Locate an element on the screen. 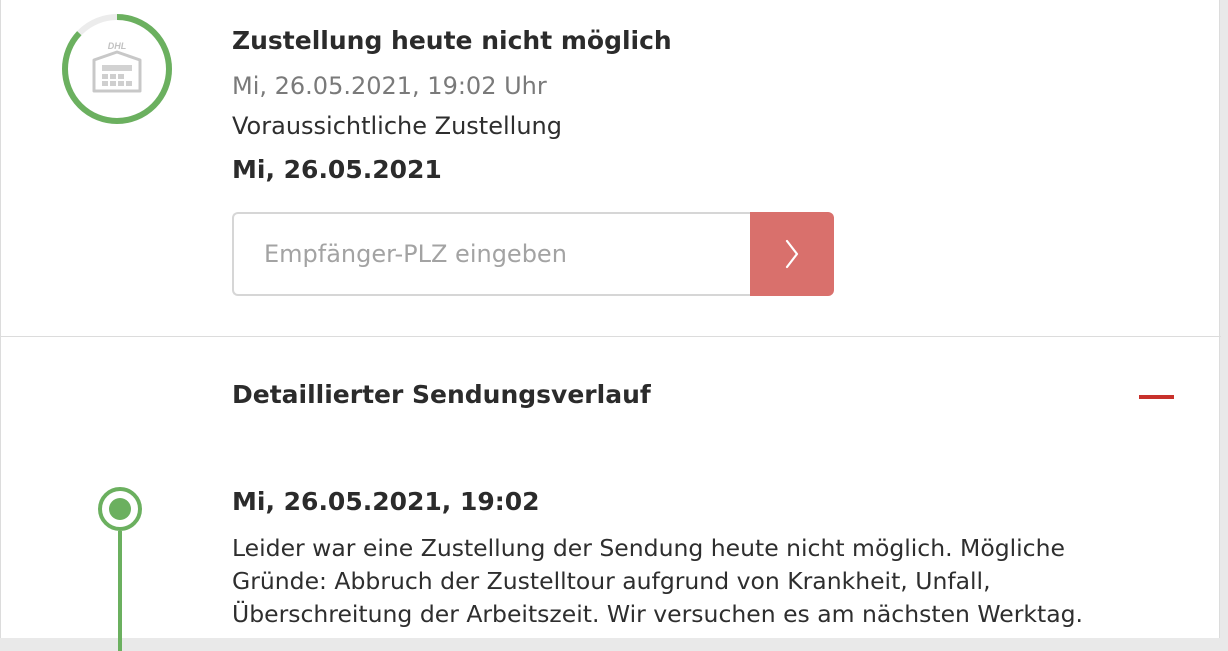 The width and height of the screenshot is (1228, 651). timeline-dot is located at coordinates (120, 509).